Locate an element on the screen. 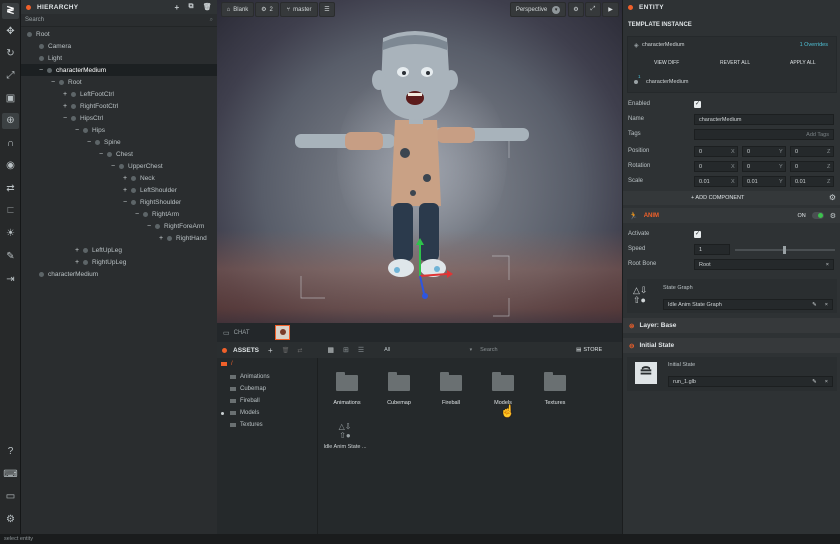 This screenshot has height=544, width=840. hierarchy-row: characterMedium is located at coordinates (67, 274).